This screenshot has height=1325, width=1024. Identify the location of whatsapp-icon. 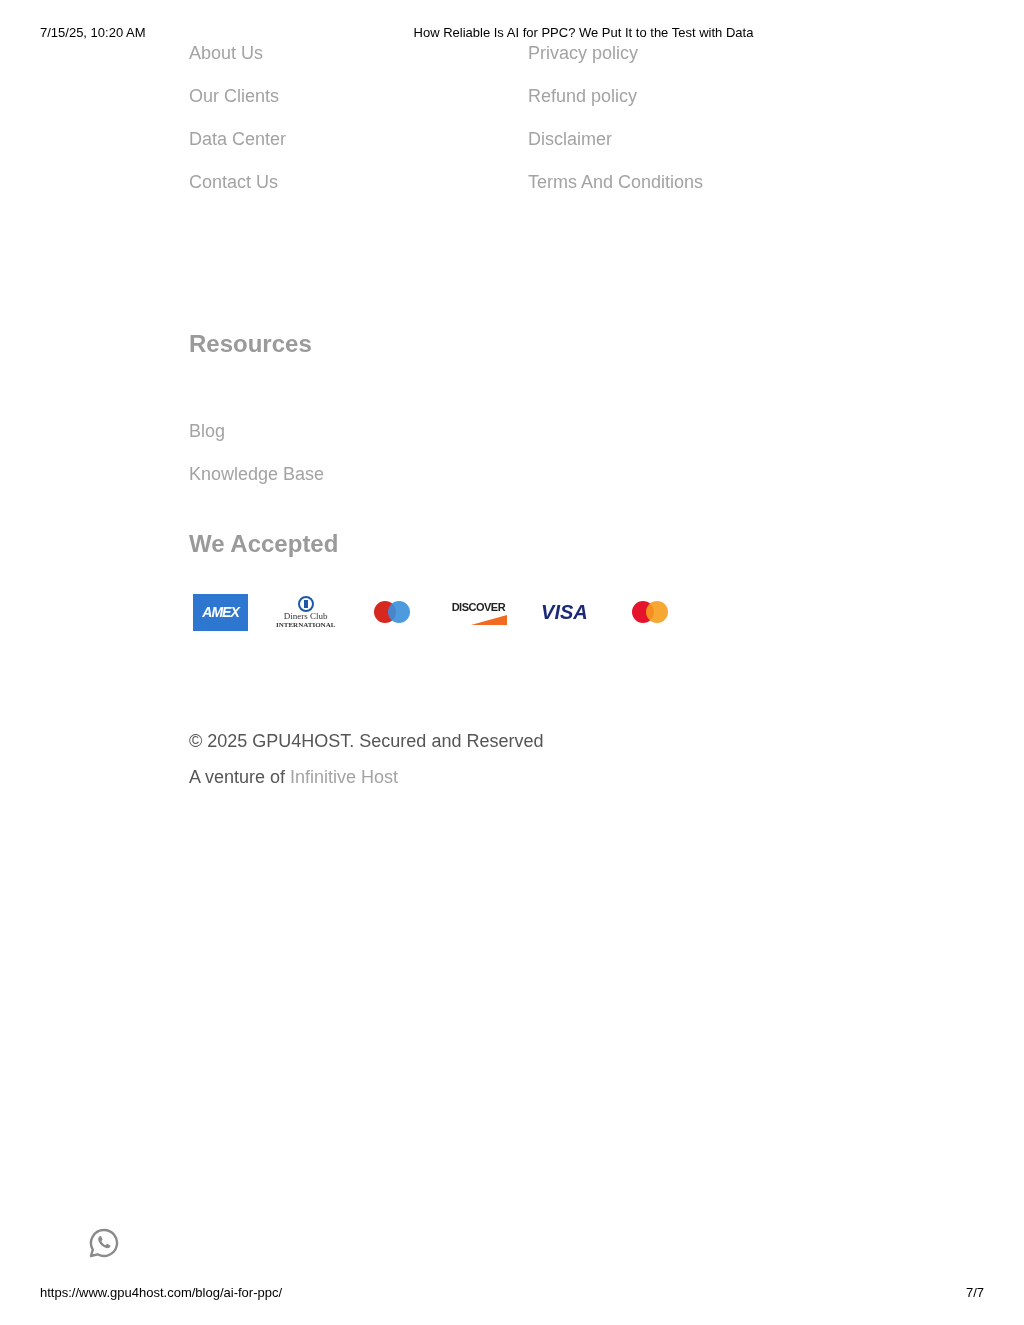
(104, 1243).